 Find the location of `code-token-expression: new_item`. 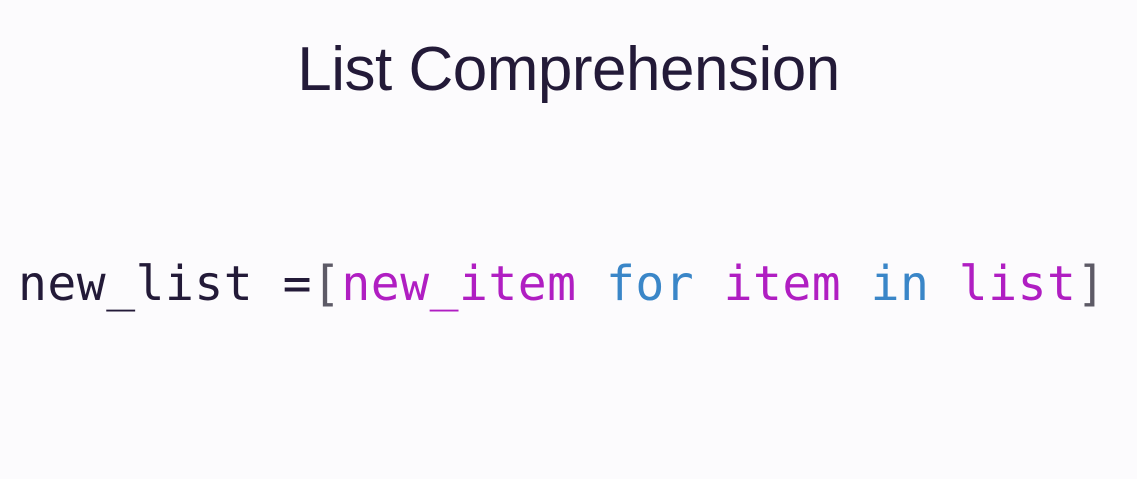

code-token-expression: new_item is located at coordinates (459, 284).